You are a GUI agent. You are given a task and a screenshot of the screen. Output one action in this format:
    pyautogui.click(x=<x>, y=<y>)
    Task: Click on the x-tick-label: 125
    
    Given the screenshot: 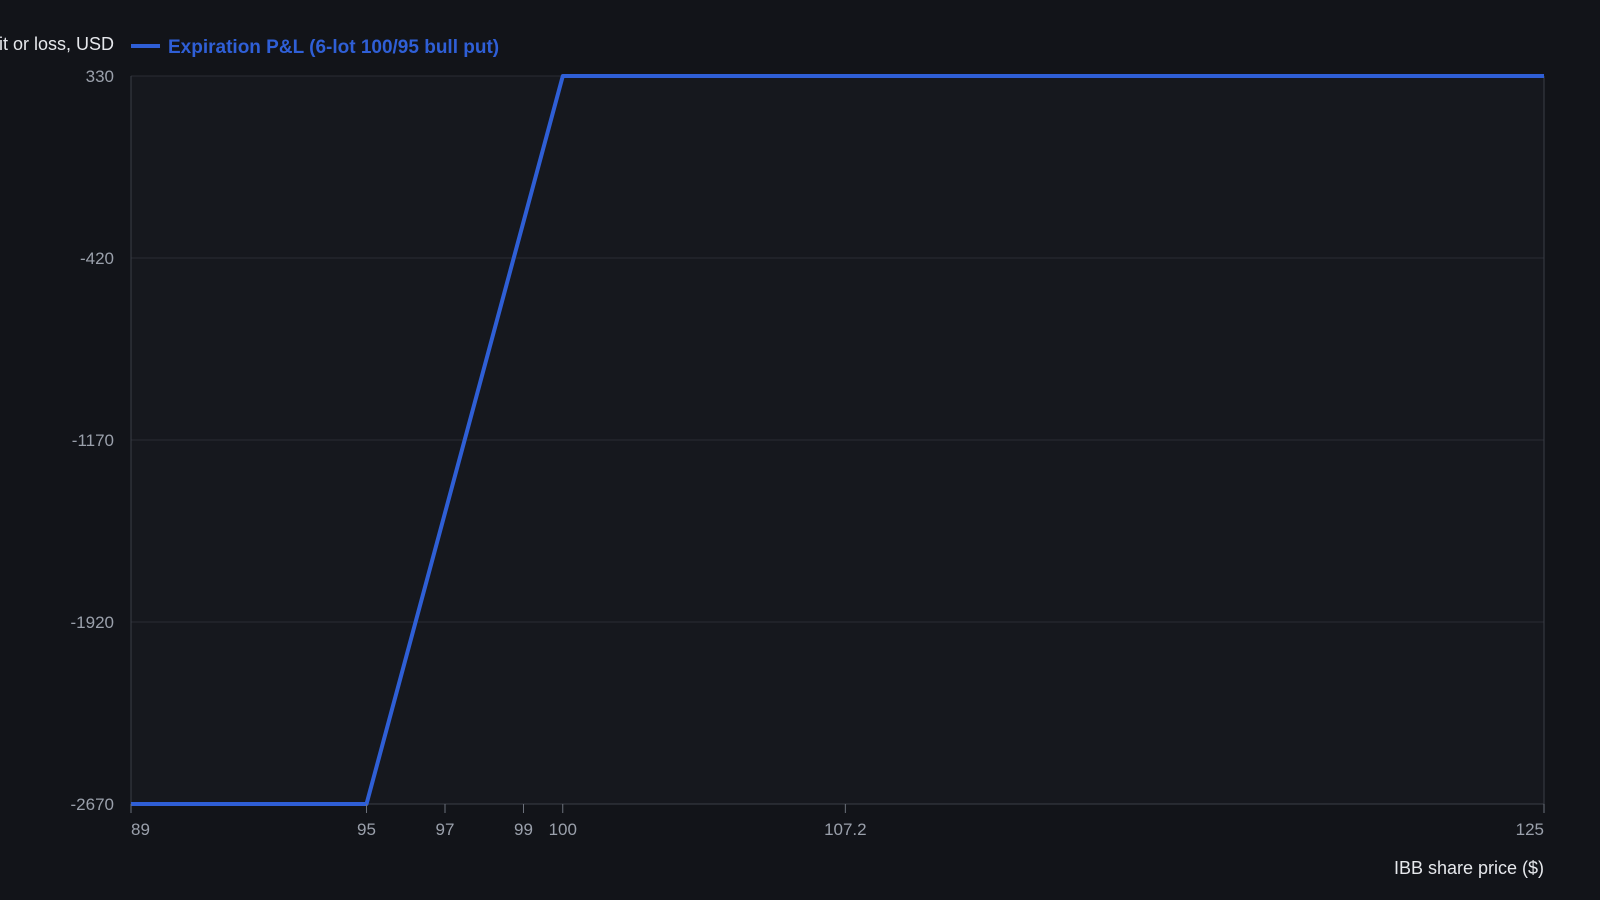 What is the action you would take?
    pyautogui.click(x=1530, y=829)
    